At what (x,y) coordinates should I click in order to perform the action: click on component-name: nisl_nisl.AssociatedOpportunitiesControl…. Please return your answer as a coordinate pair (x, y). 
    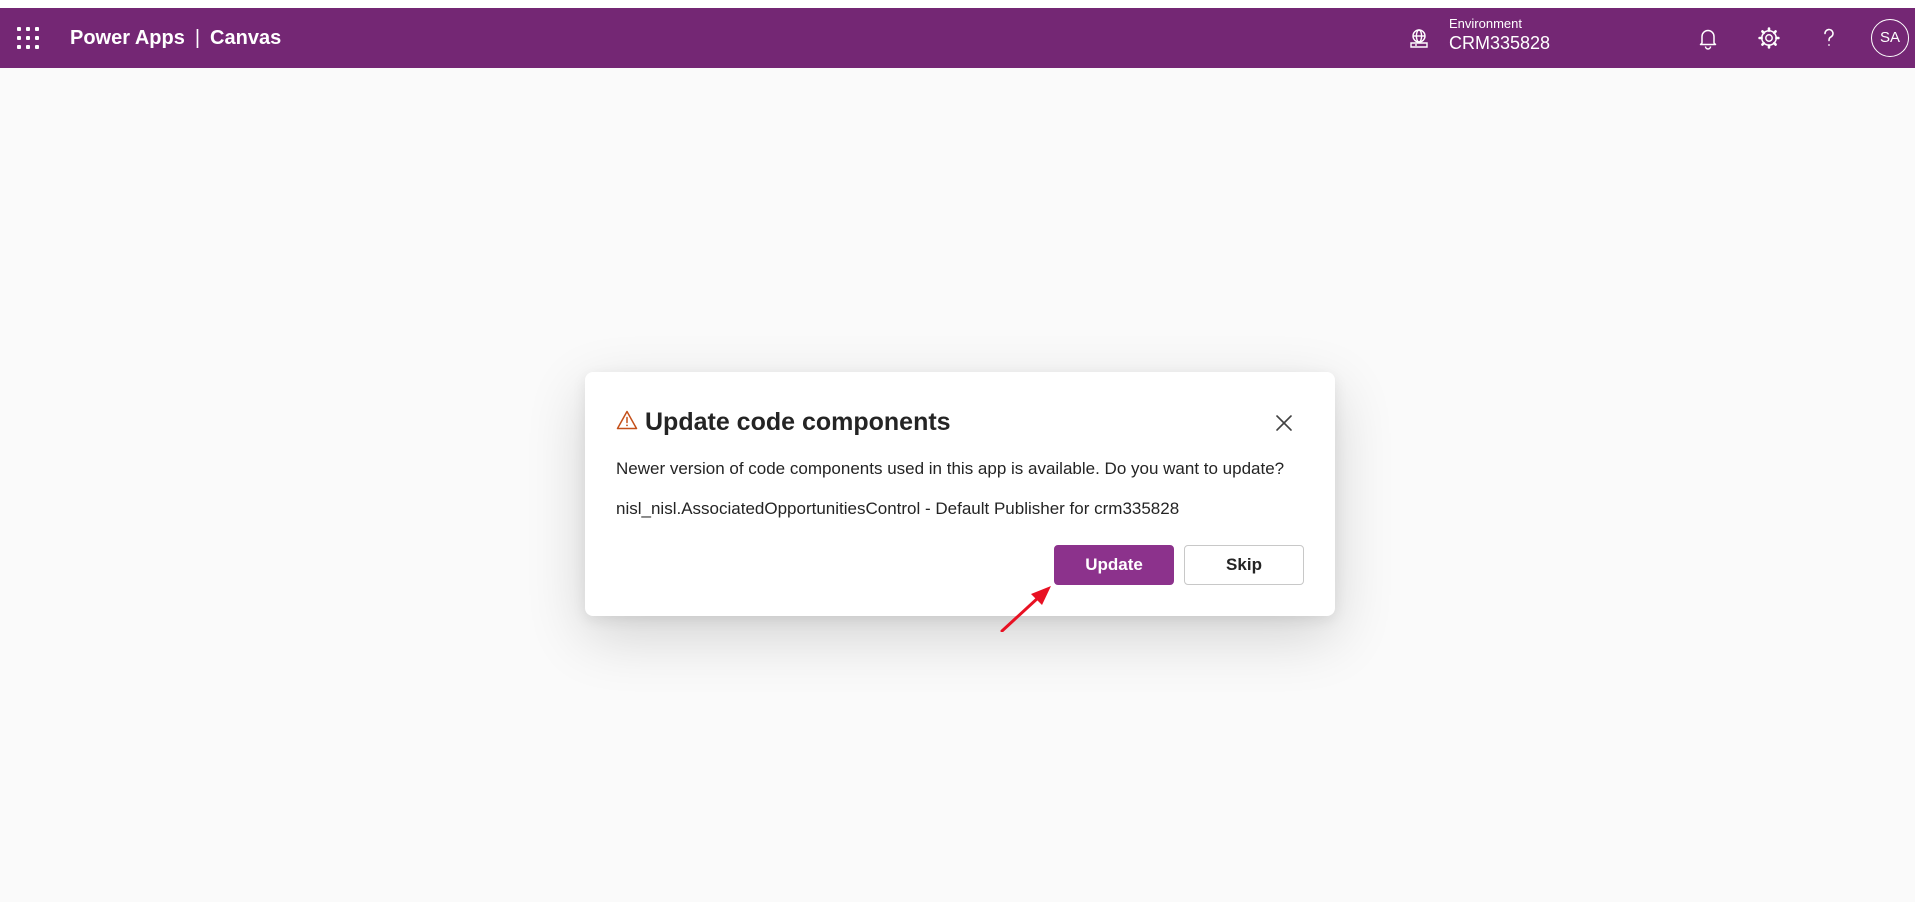
    Looking at the image, I should click on (898, 508).